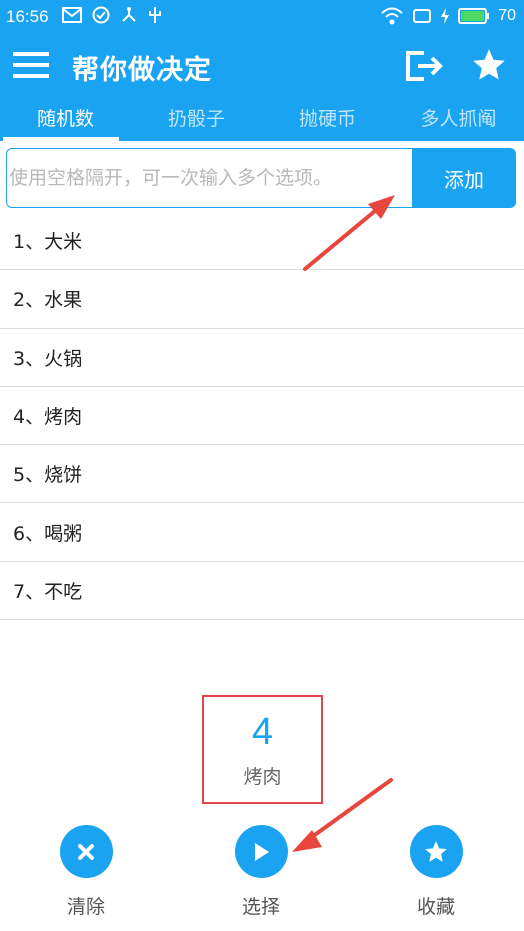  What do you see at coordinates (489, 65) in the screenshot?
I see `favorite-star-icon` at bounding box center [489, 65].